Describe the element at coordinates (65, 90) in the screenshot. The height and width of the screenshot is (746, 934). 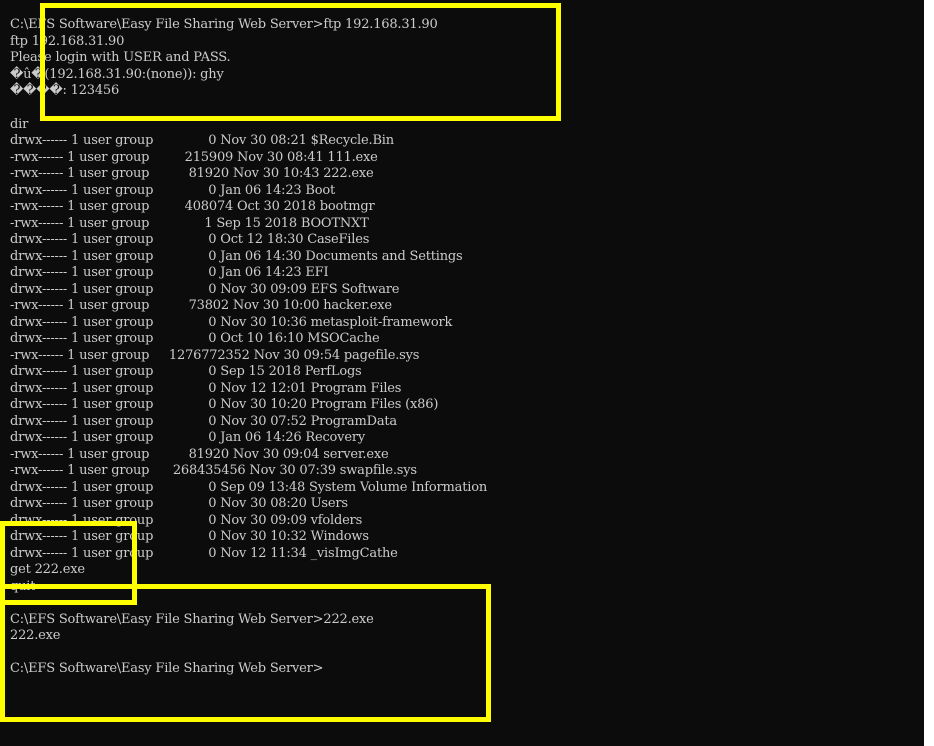
I see `terminal-line: ����: 123456` at that location.